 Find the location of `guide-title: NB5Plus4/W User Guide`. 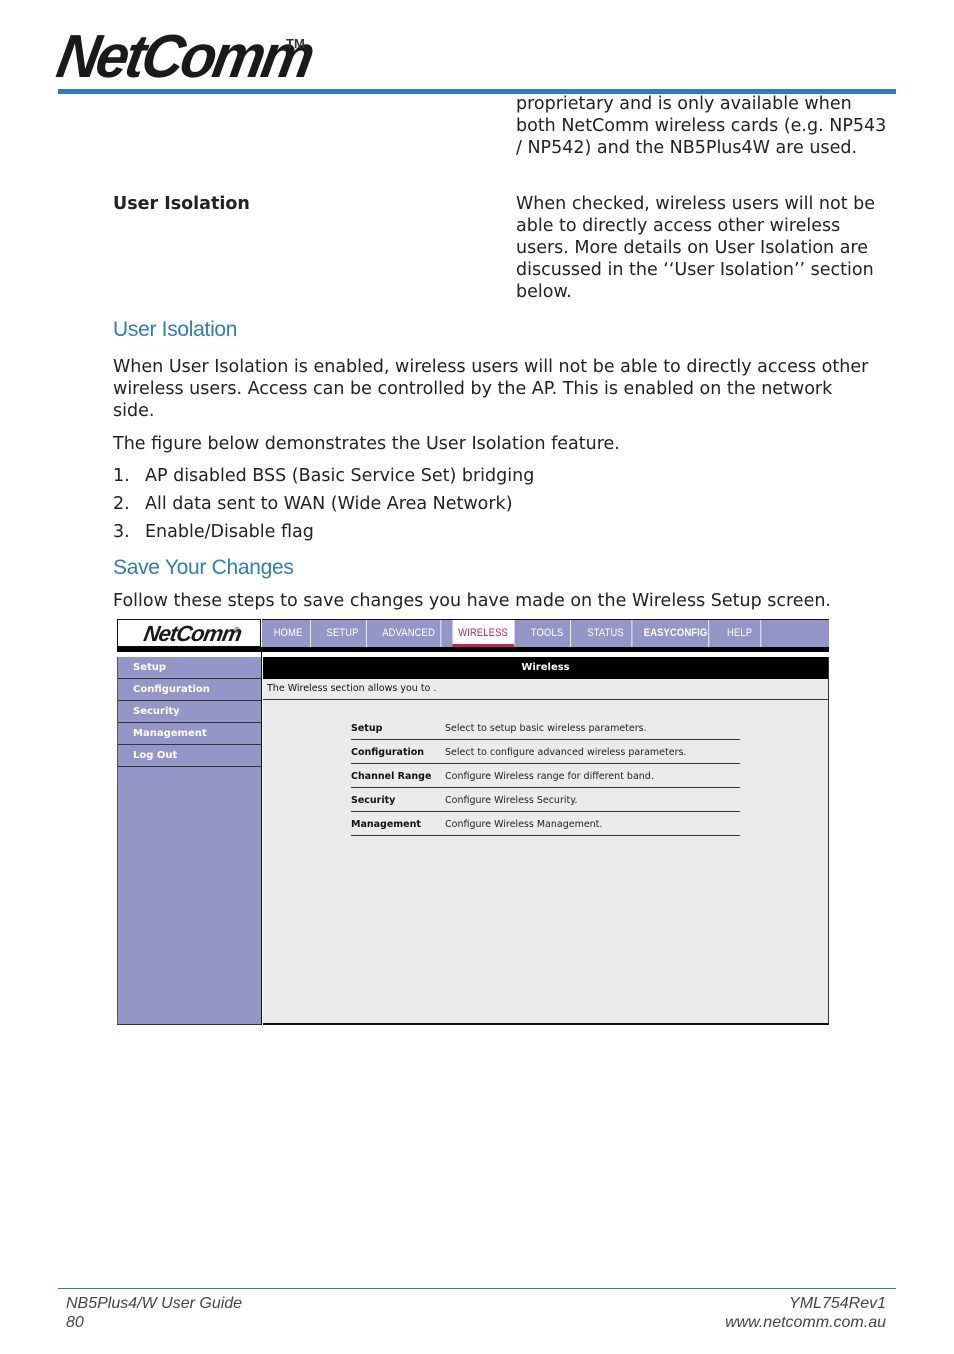

guide-title: NB5Plus4/W User Guide is located at coordinates (154, 1303).